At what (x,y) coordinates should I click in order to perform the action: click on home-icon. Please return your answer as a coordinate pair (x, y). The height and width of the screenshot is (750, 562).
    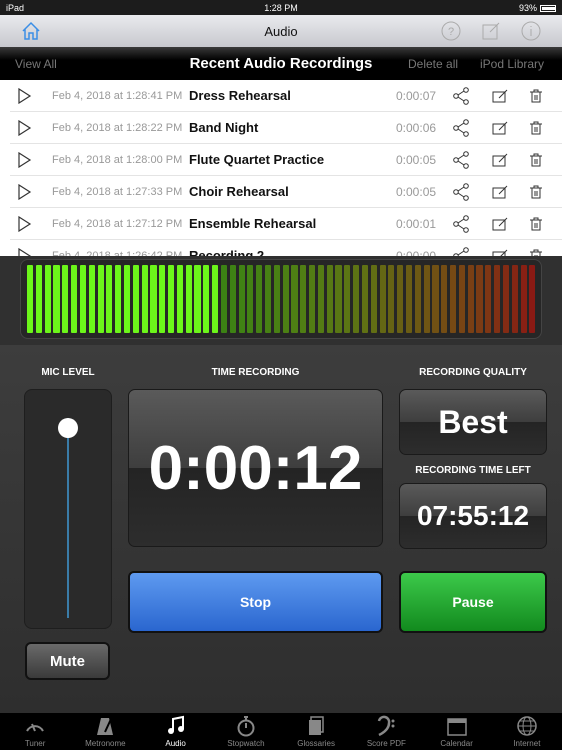
    Looking at the image, I should click on (31, 31).